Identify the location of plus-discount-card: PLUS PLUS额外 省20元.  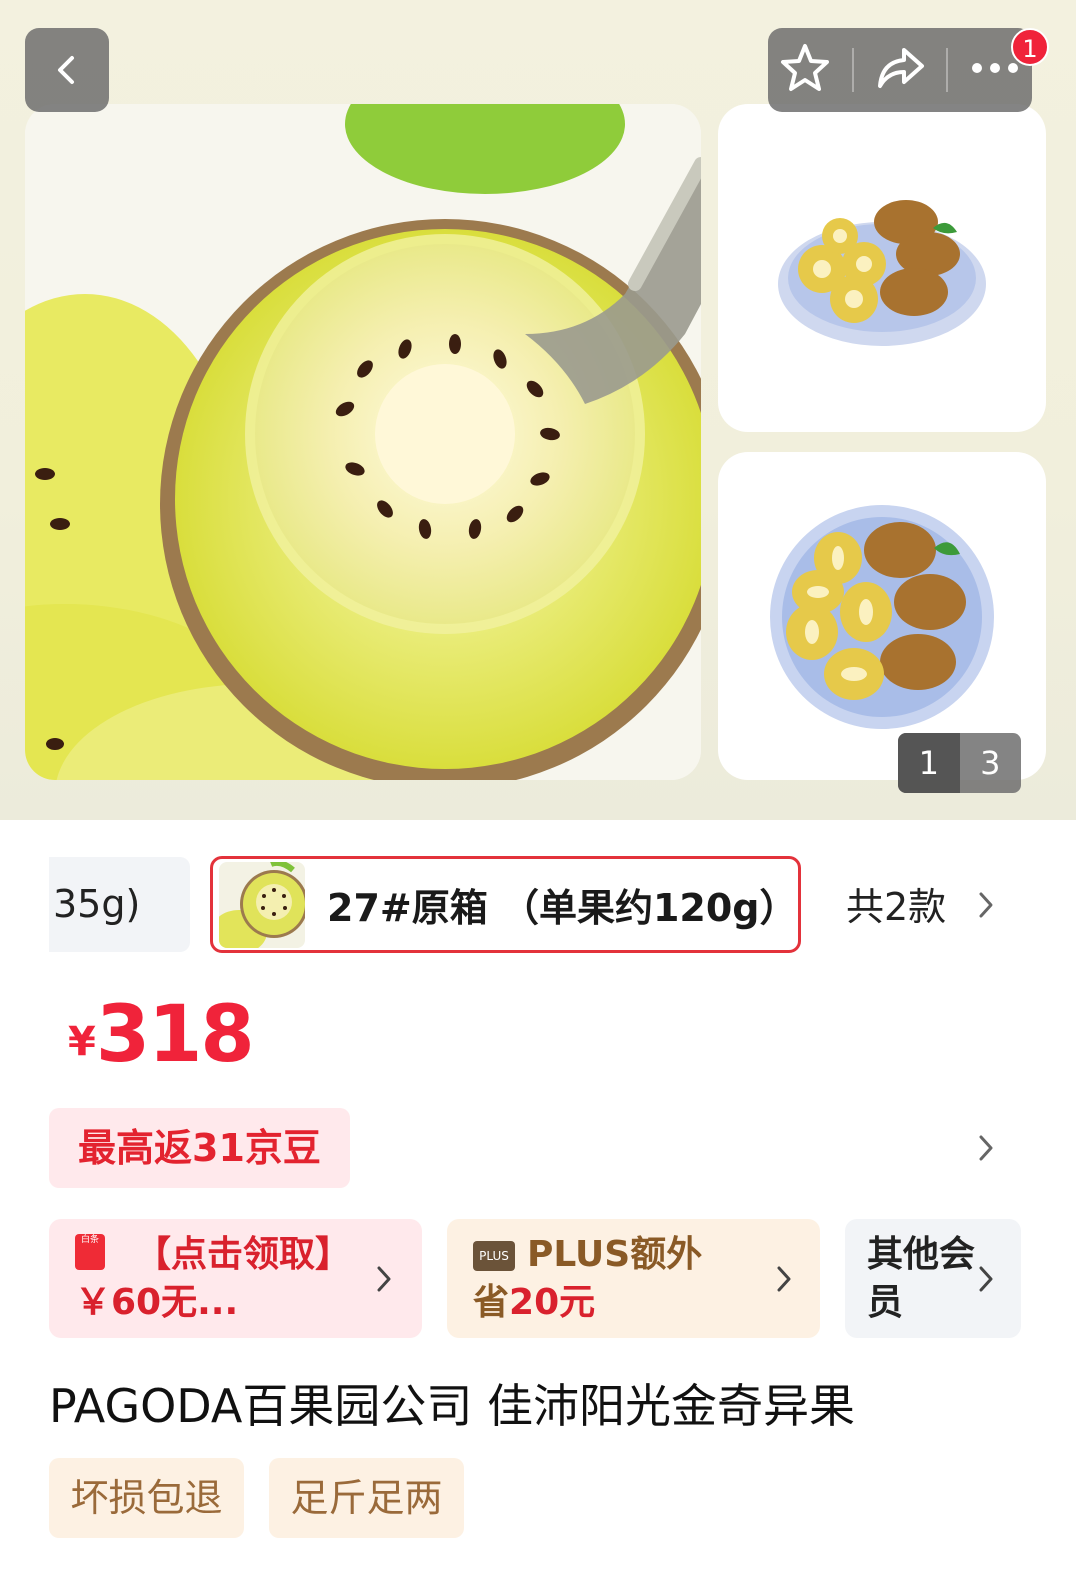
(633, 1278).